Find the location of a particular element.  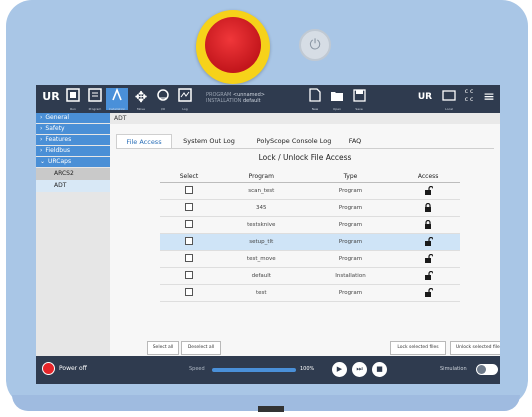

emergency-stop-button is located at coordinates (233, 45).